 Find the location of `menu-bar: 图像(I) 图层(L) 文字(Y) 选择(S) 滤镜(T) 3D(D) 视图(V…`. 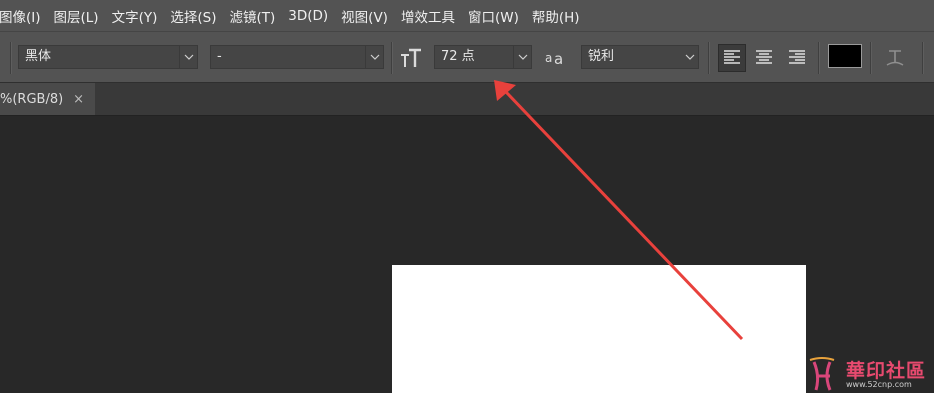

menu-bar: 图像(I) 图层(L) 文字(Y) 选择(S) 滤镜(T) 3D(D) 视图(V… is located at coordinates (467, 15).